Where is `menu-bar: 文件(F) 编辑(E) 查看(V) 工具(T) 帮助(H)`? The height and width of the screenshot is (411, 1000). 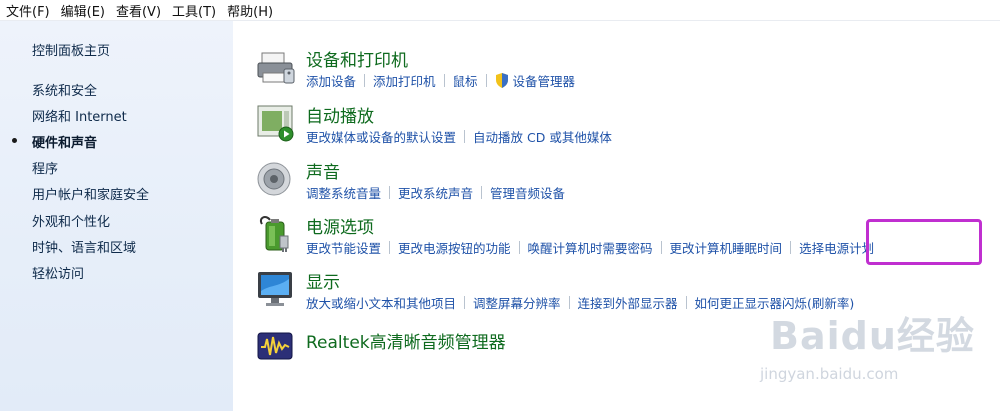 menu-bar: 文件(F) 编辑(E) 查看(V) 工具(T) 帮助(H) is located at coordinates (500, 10).